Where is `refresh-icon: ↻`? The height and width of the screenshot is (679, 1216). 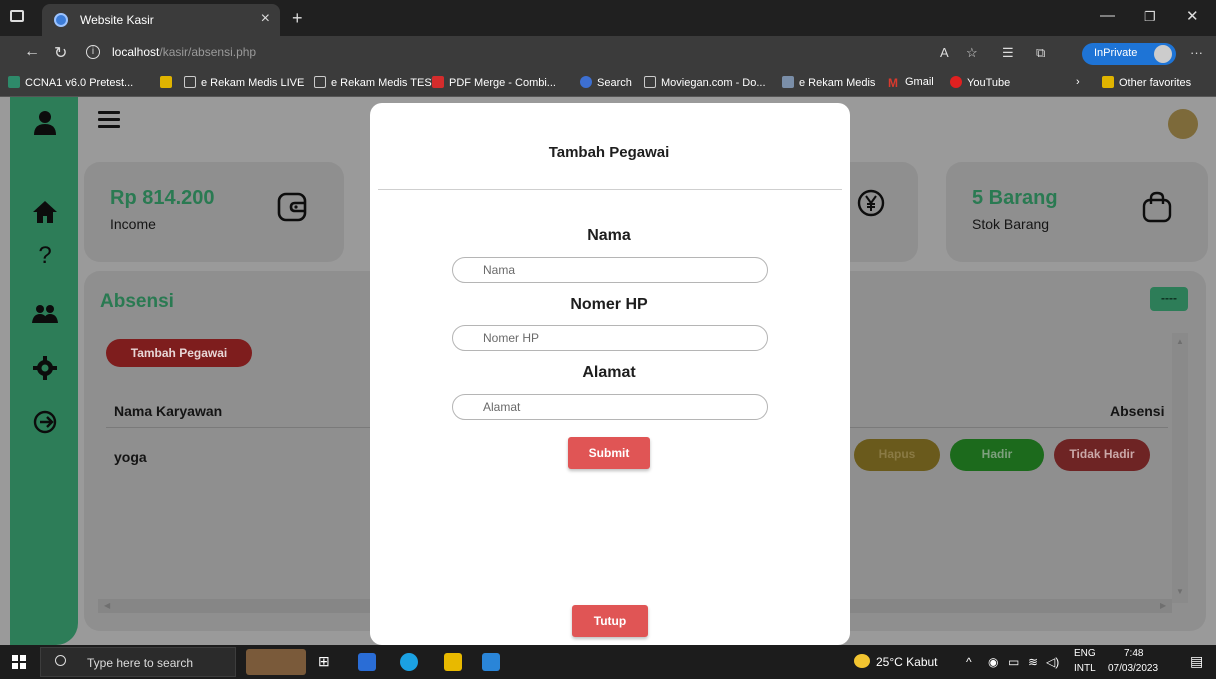 refresh-icon: ↻ is located at coordinates (60, 53).